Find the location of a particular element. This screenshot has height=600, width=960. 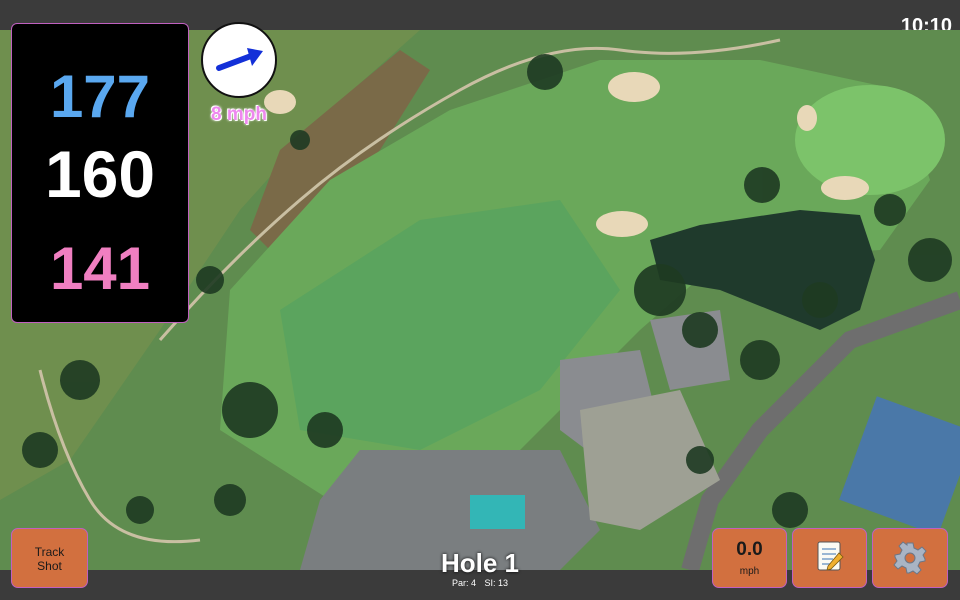

hole-info: Hole 1 Par: 4 SI: 13 is located at coordinates (480, 568).